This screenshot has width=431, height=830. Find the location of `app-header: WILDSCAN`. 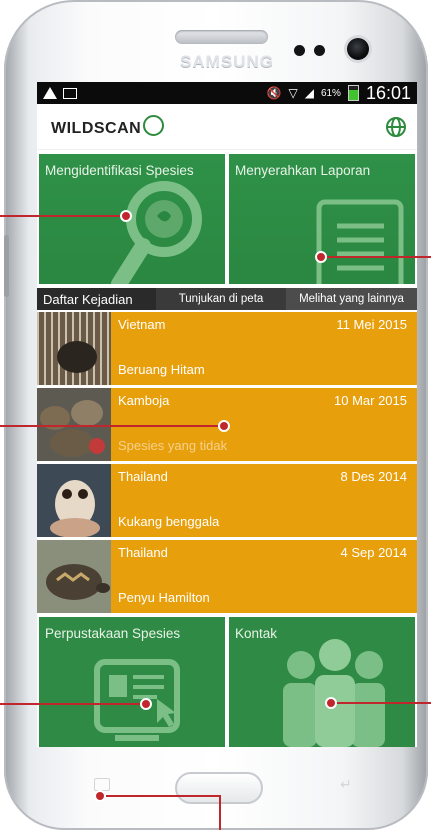

app-header: WILDSCAN is located at coordinates (227, 127).